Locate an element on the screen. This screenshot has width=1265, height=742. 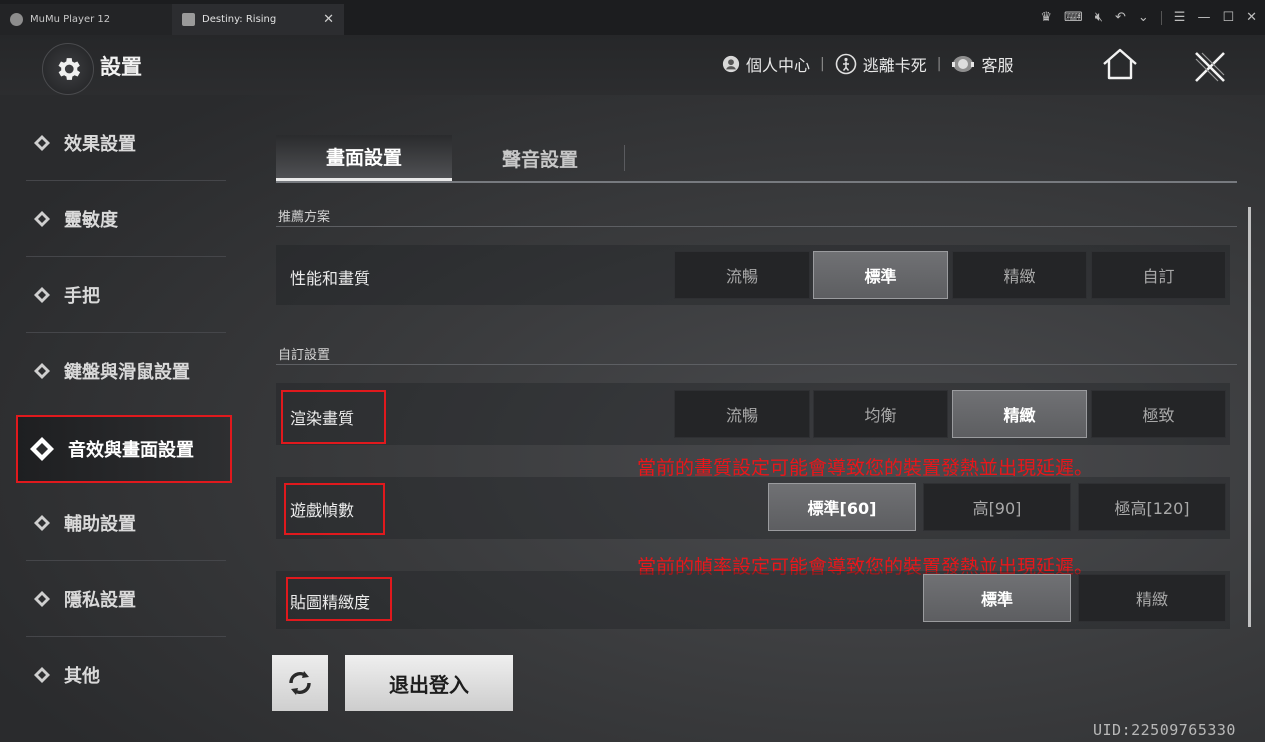
sidebar-item-effects: 效果設置 is located at coordinates (126, 143).